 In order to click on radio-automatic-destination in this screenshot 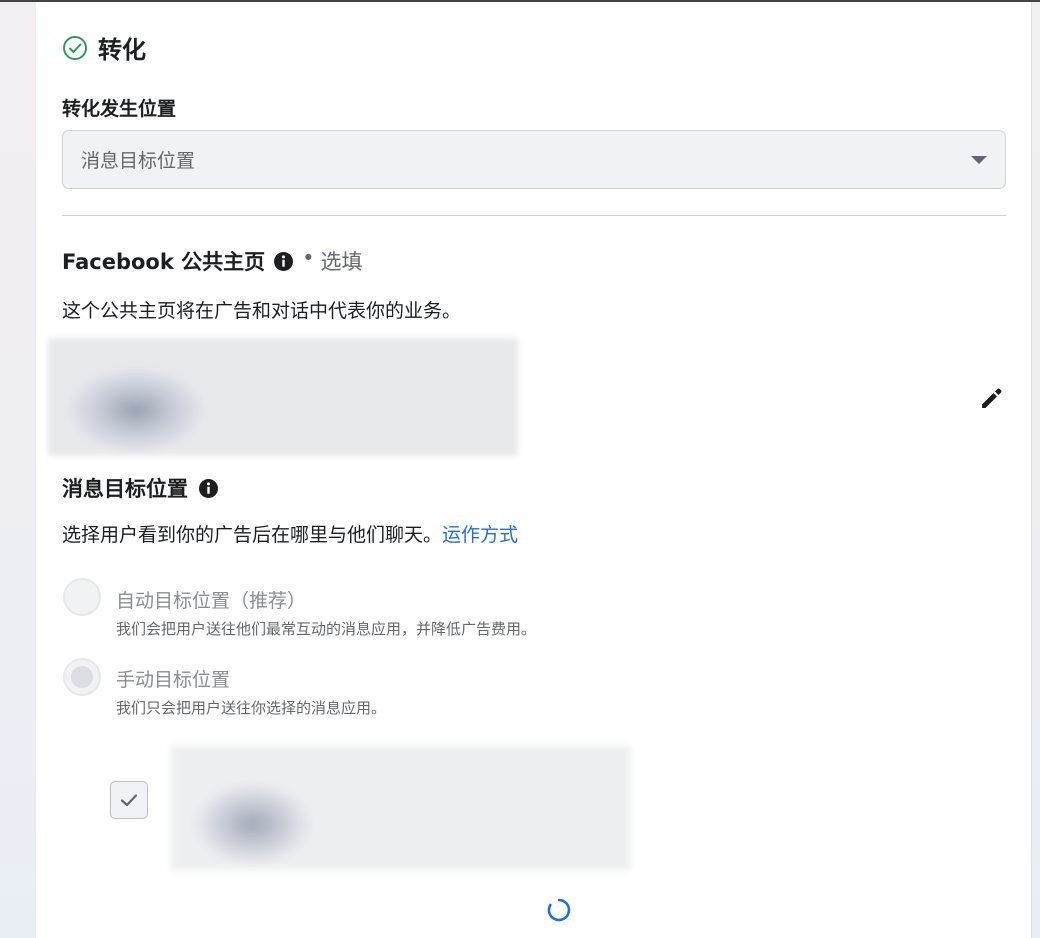, I will do `click(82, 597)`.